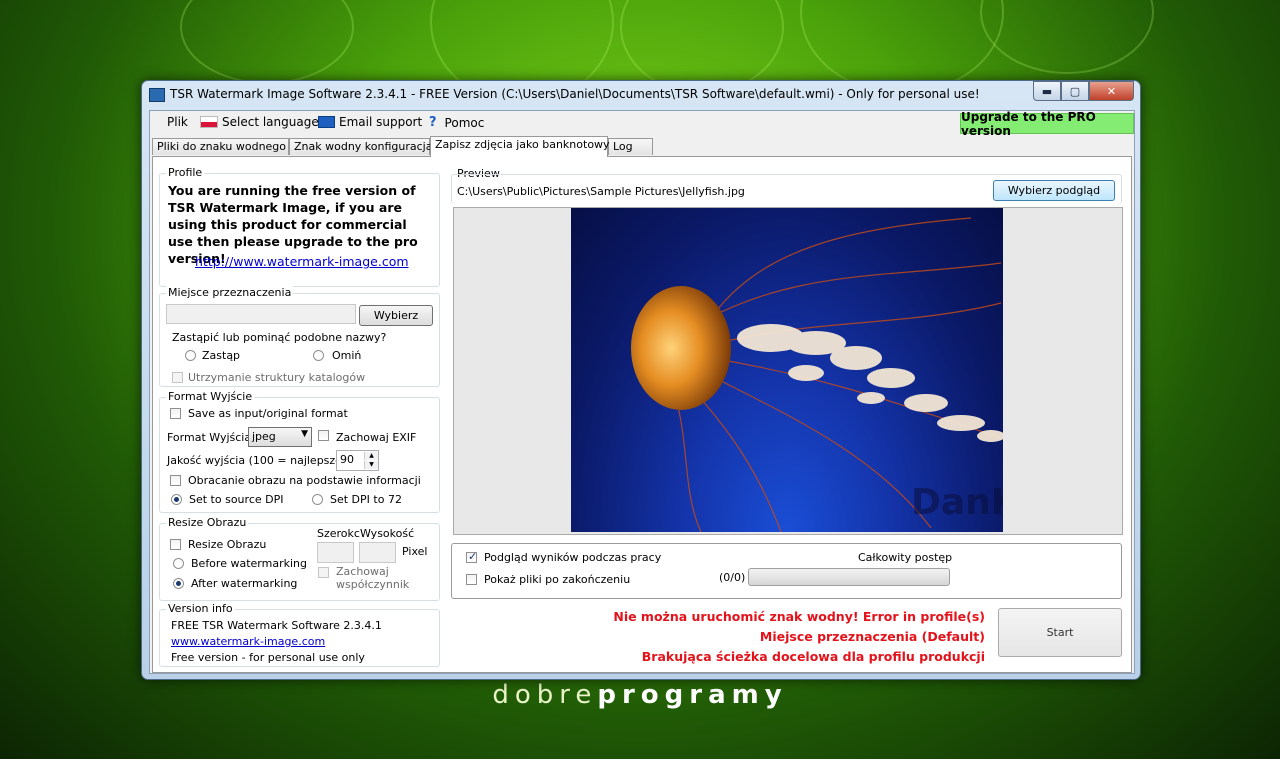 This screenshot has height=759, width=1280. I want to click on spin-down-icon: ▼, so click(371, 465).